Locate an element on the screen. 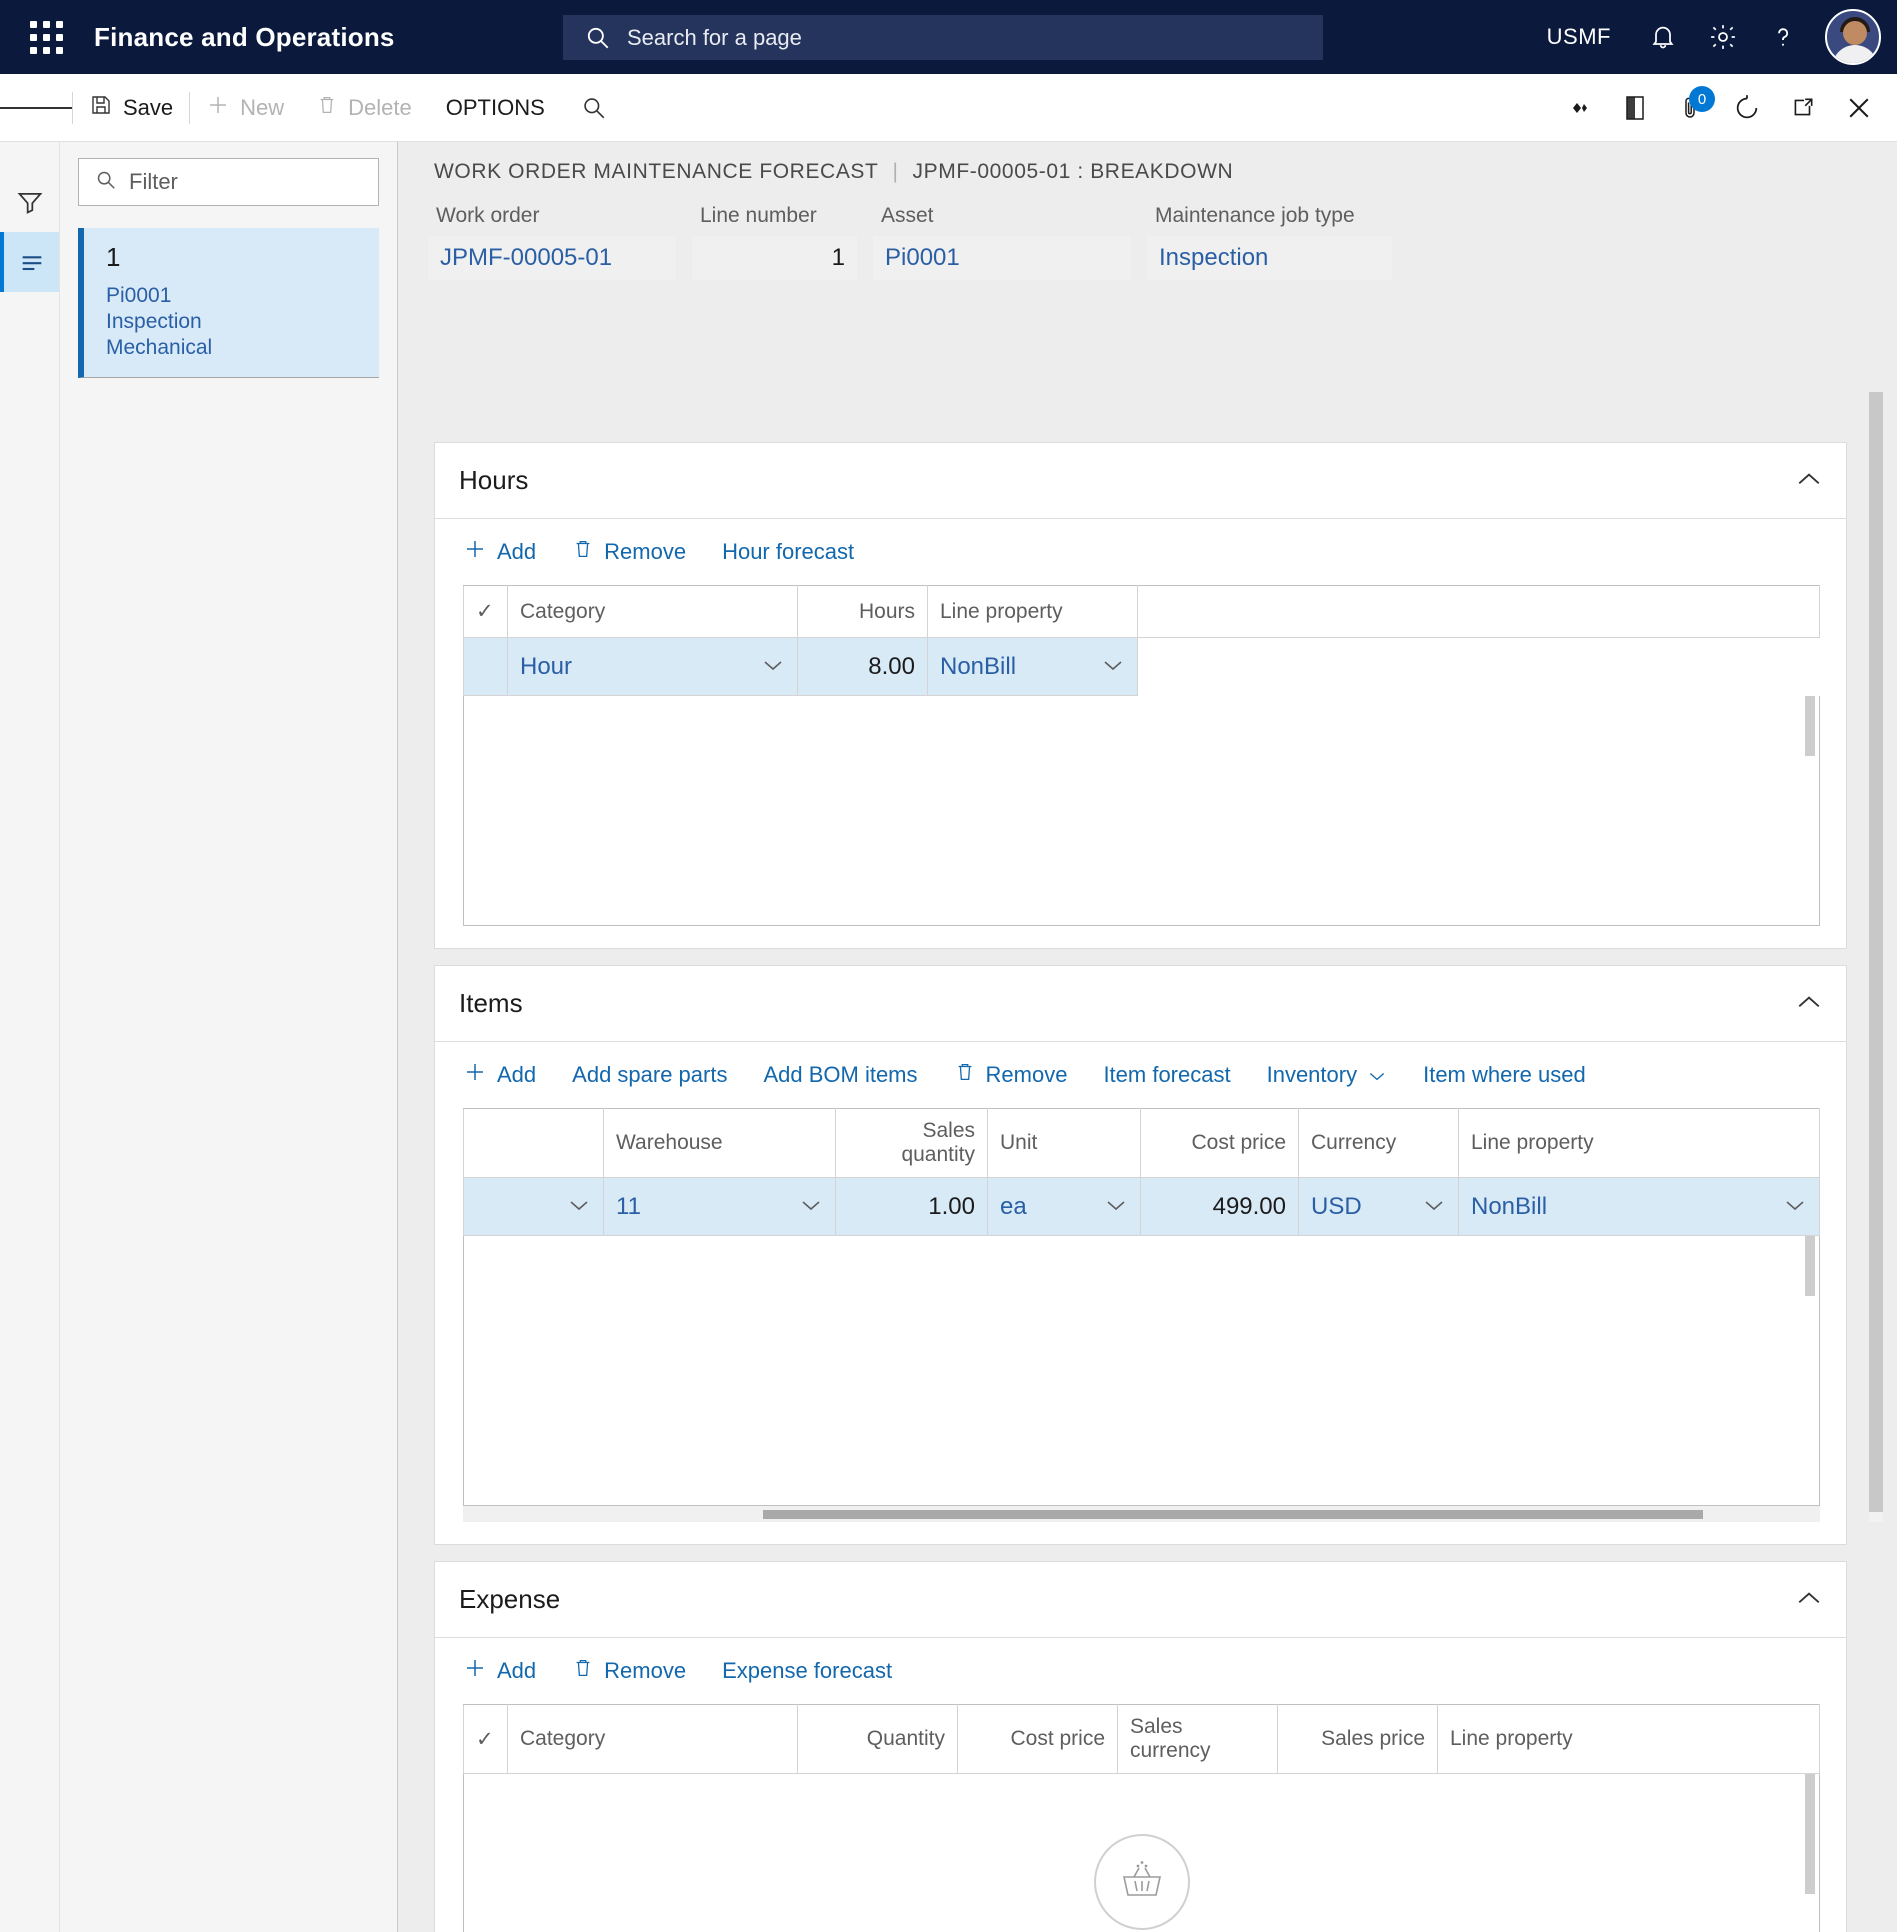 This screenshot has height=1932, width=1897. column-header-hours: Hours is located at coordinates (862, 611).